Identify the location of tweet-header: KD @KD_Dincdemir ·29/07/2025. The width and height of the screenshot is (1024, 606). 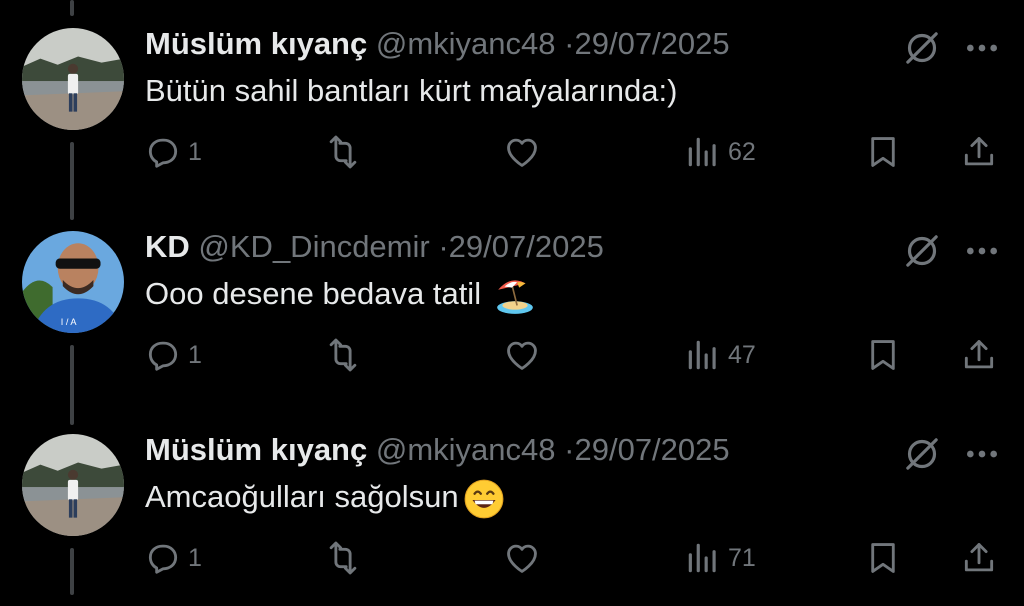
(374, 247).